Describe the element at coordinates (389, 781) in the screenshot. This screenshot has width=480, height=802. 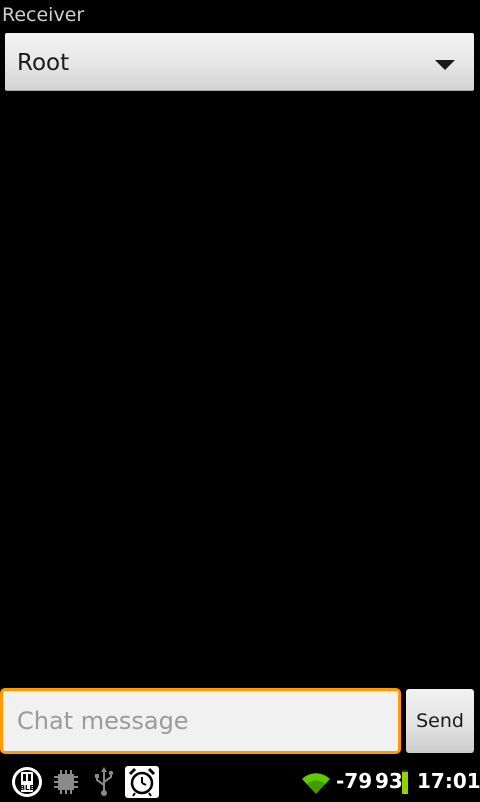
I see `battery-percent-text: 93` at that location.